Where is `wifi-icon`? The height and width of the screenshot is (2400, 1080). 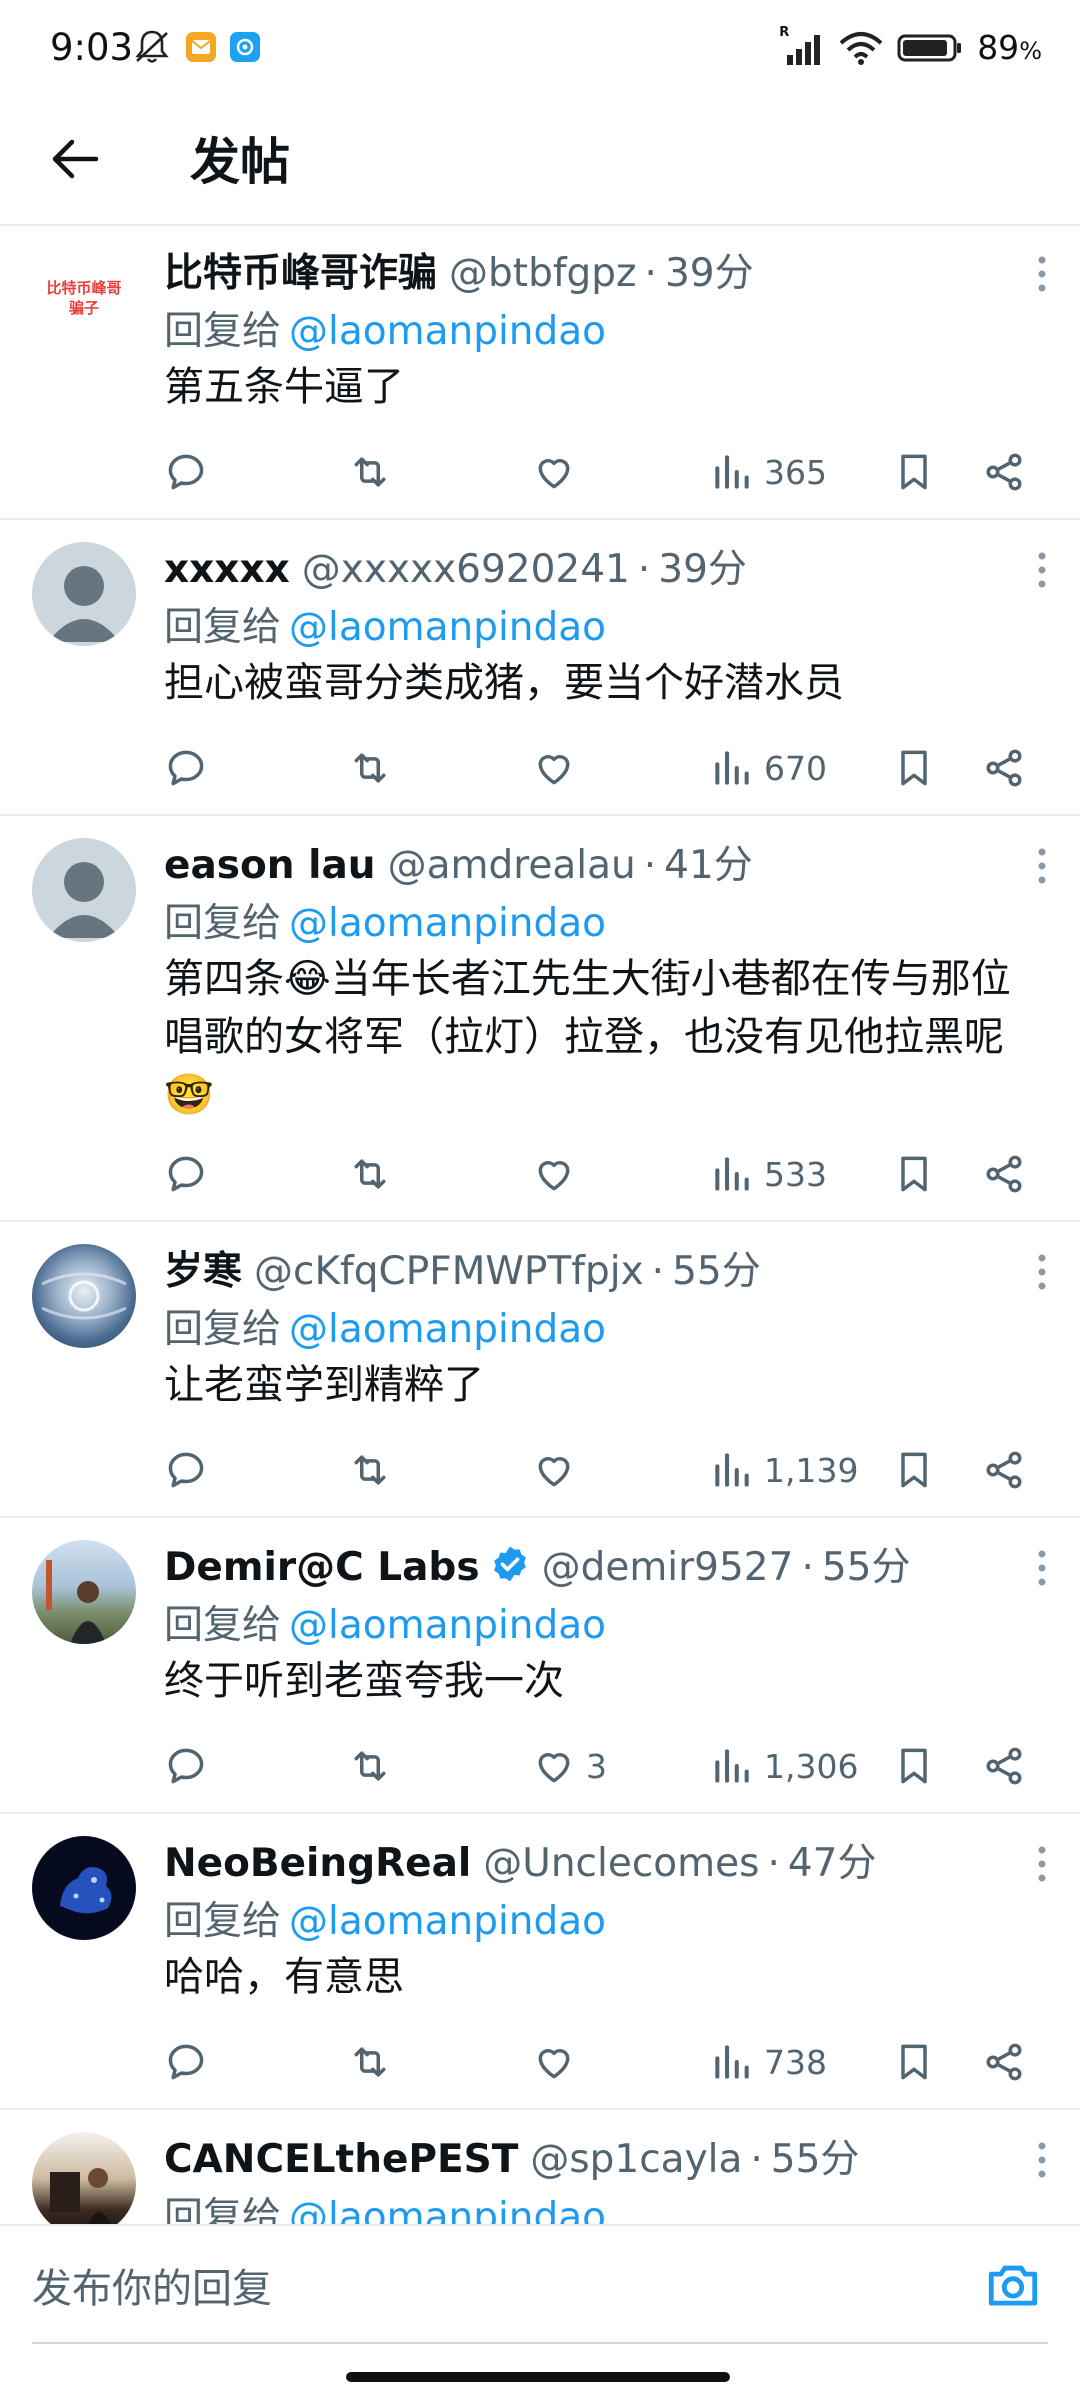
wifi-icon is located at coordinates (861, 48).